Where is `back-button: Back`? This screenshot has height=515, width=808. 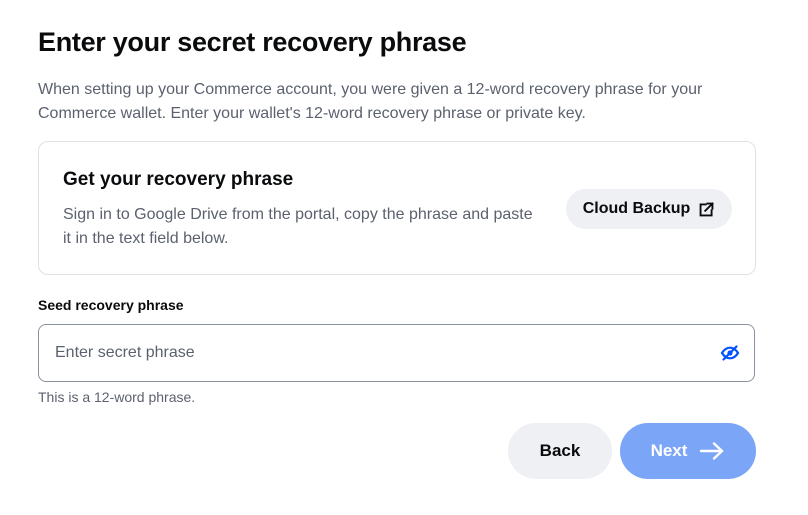
back-button: Back is located at coordinates (560, 451).